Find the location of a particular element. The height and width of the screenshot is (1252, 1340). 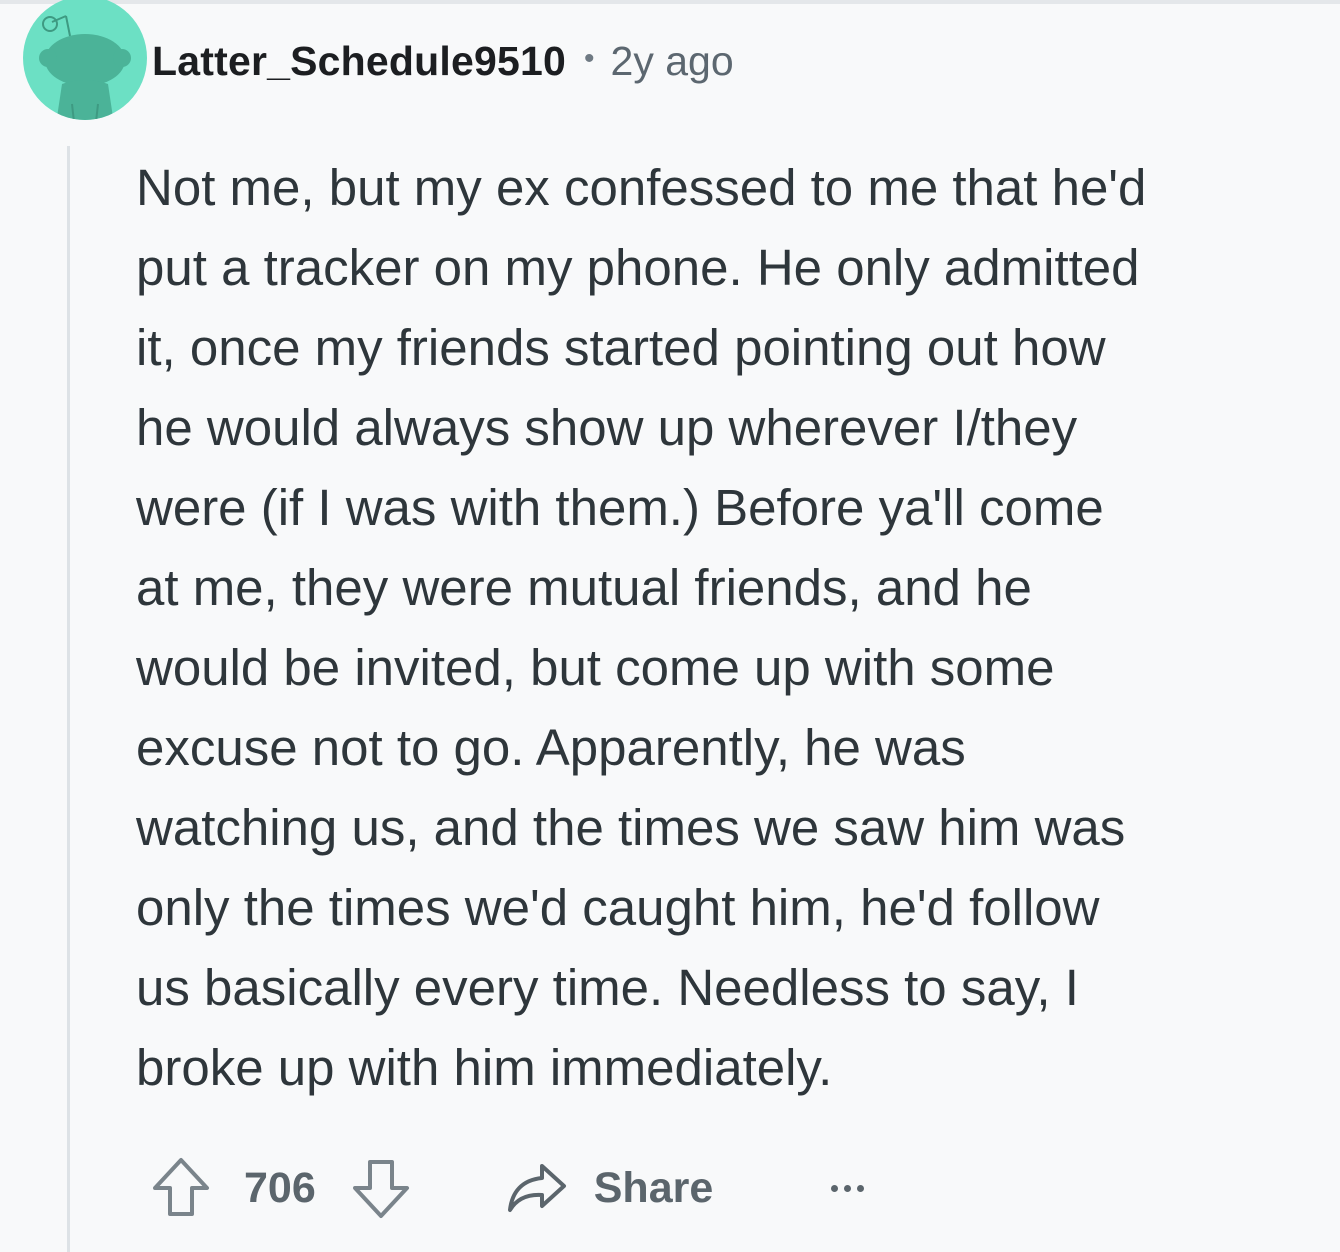

arrow-up-icon is located at coordinates (181, 1187).